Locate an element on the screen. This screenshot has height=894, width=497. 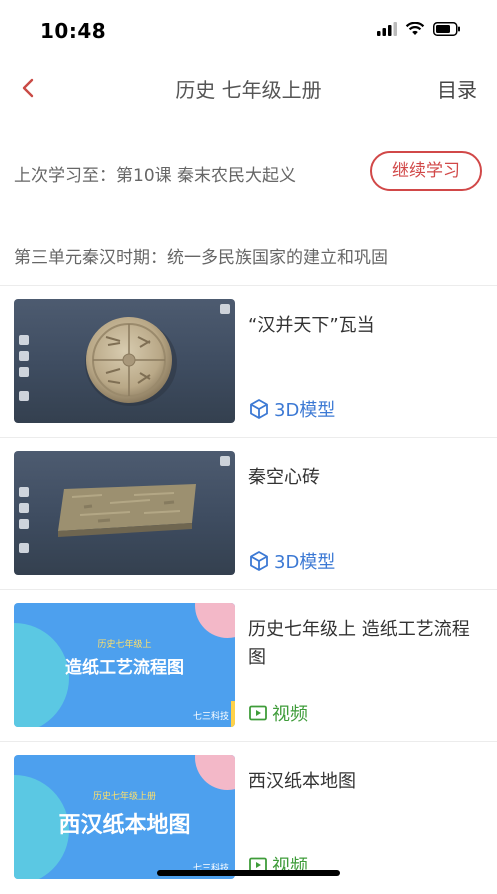
status-time: 10:48 is located at coordinates (73, 31).